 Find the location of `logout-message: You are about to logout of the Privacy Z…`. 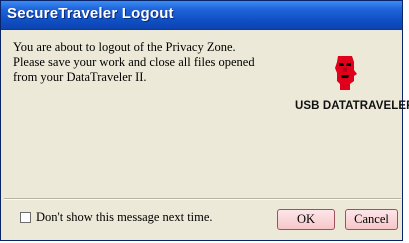

logout-message: You are about to logout of the Privacy Z… is located at coordinates (154, 62).